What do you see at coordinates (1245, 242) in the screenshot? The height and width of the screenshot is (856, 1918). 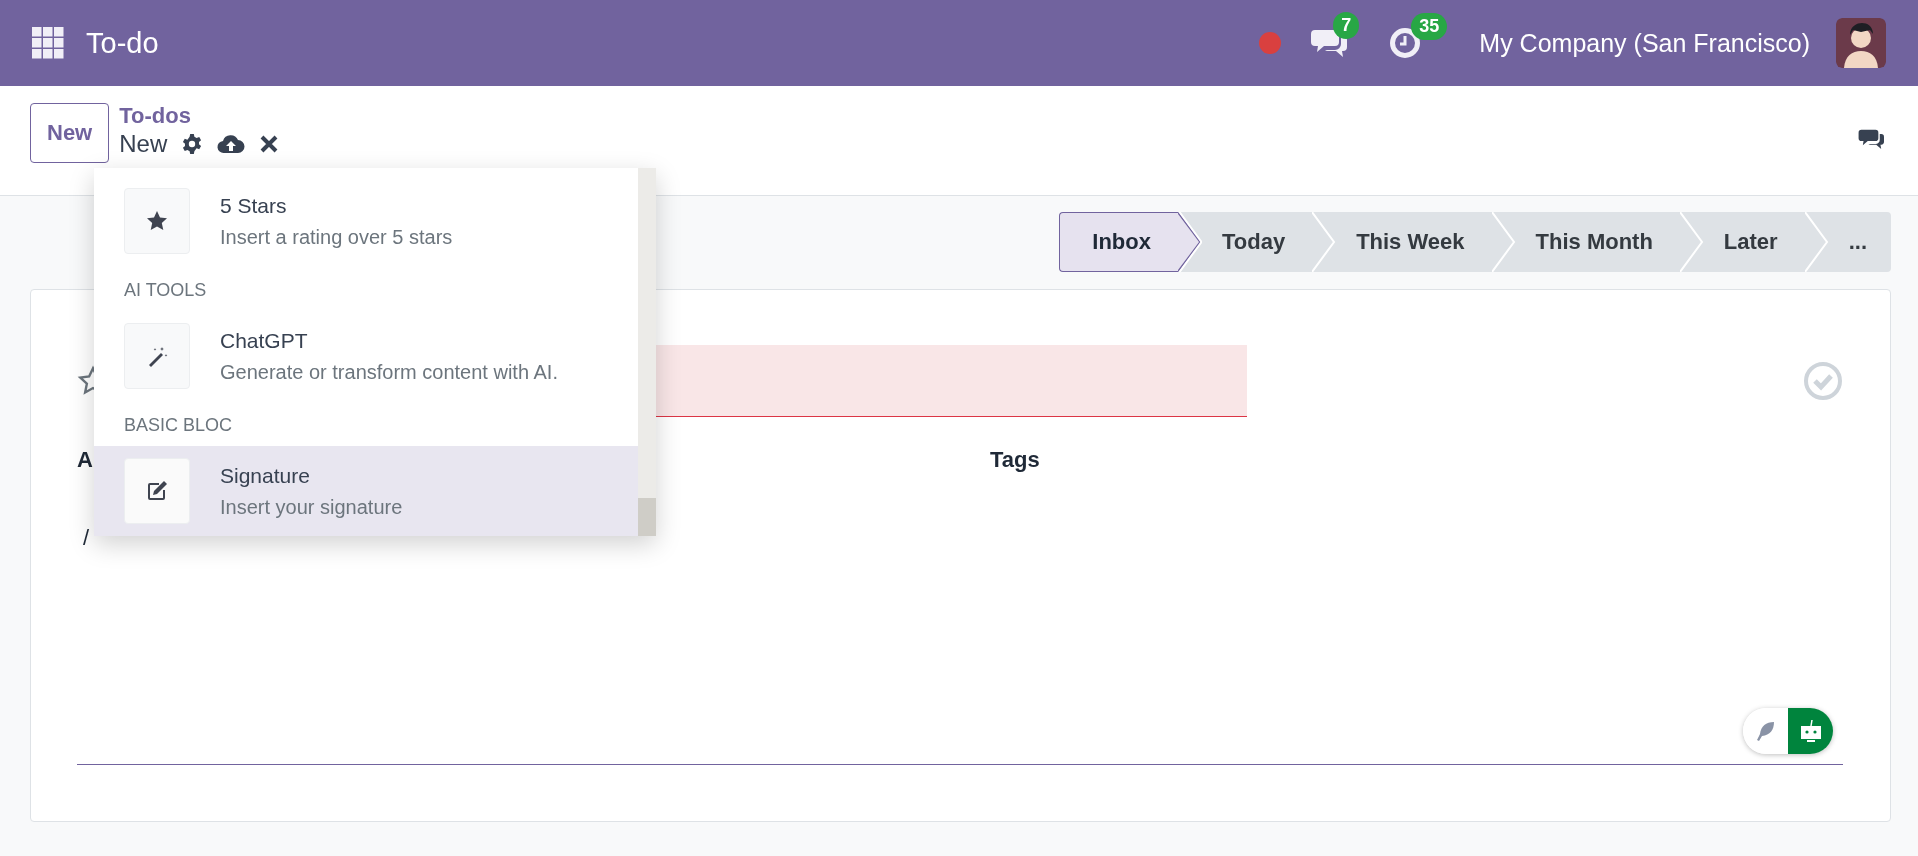 I see `stage-tab: Today` at bounding box center [1245, 242].